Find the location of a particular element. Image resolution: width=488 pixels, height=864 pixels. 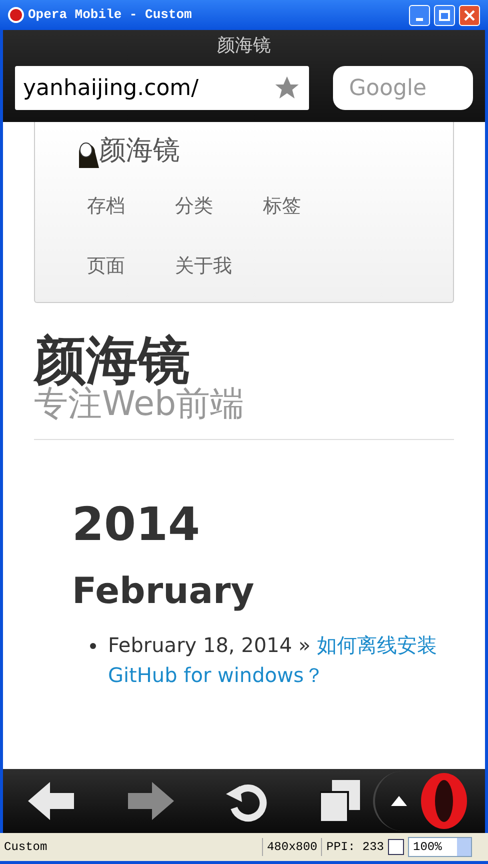

maximize-button is located at coordinates (444, 15).